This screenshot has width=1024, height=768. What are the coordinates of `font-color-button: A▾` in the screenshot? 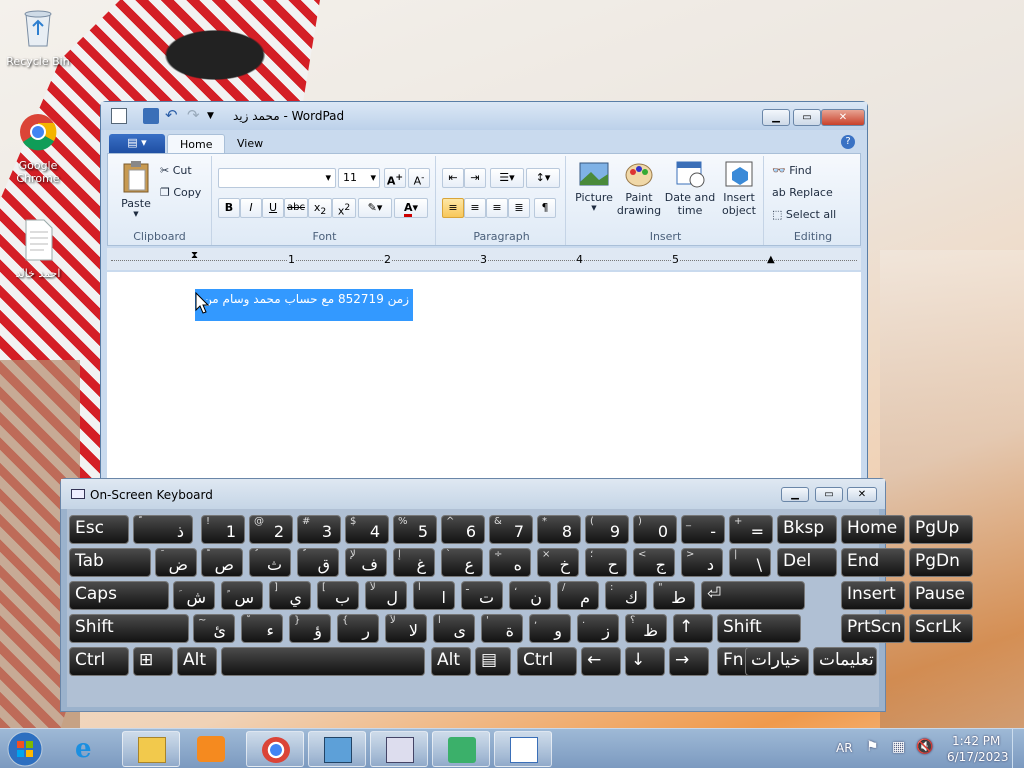 It's located at (411, 208).